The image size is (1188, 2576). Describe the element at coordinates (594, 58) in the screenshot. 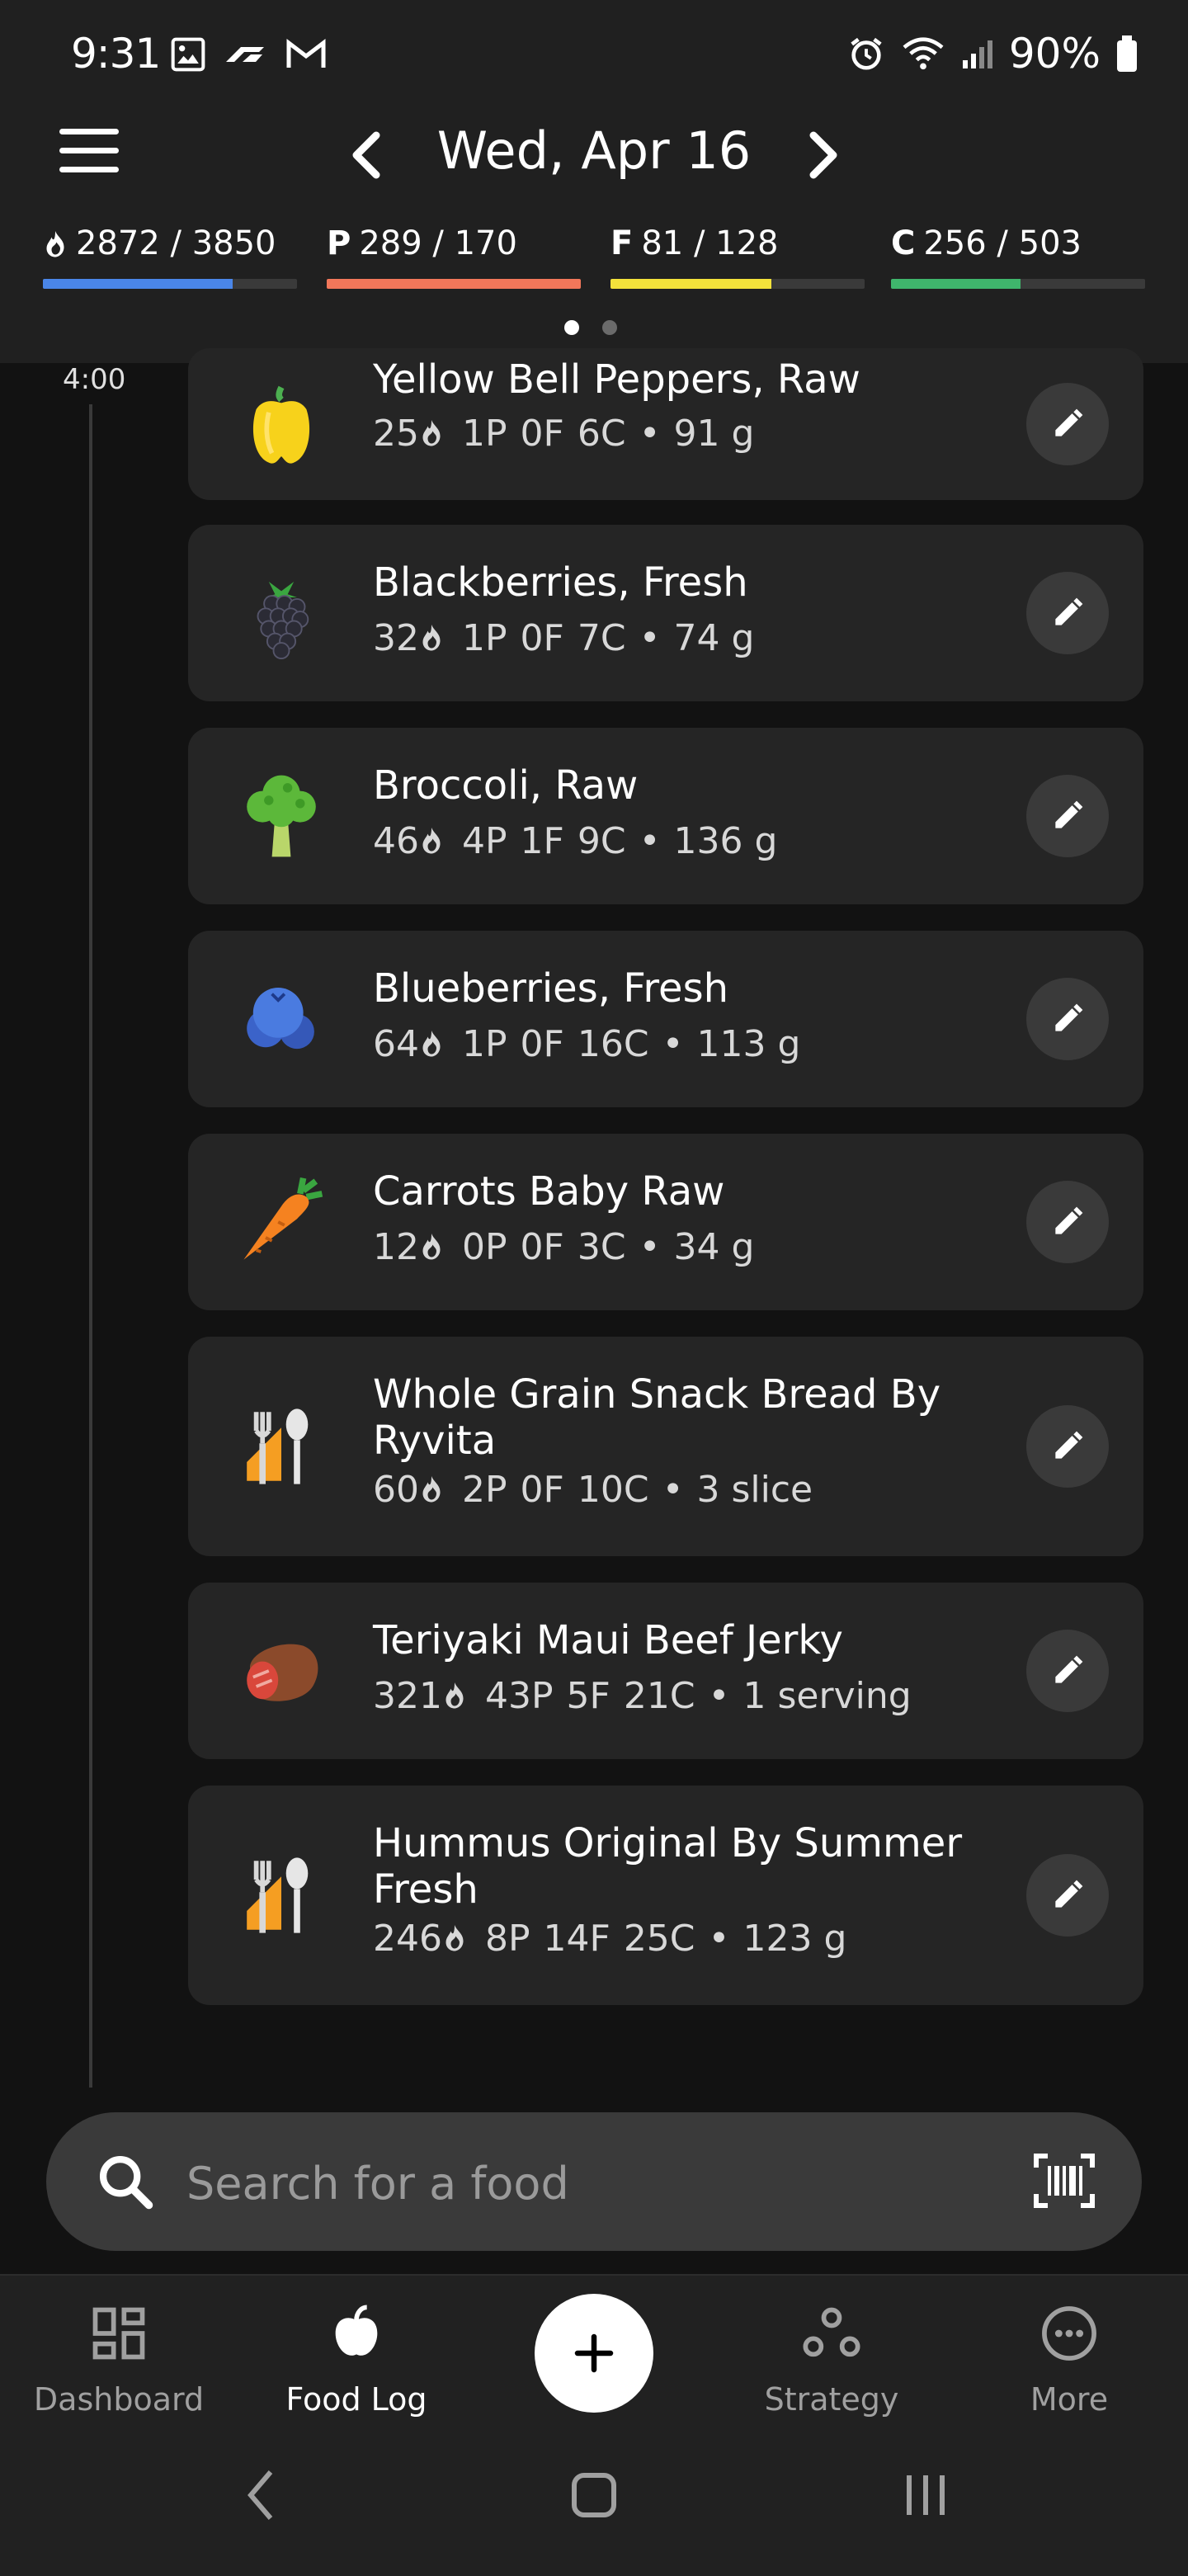

I see `status-bar: 9:31 90%` at that location.